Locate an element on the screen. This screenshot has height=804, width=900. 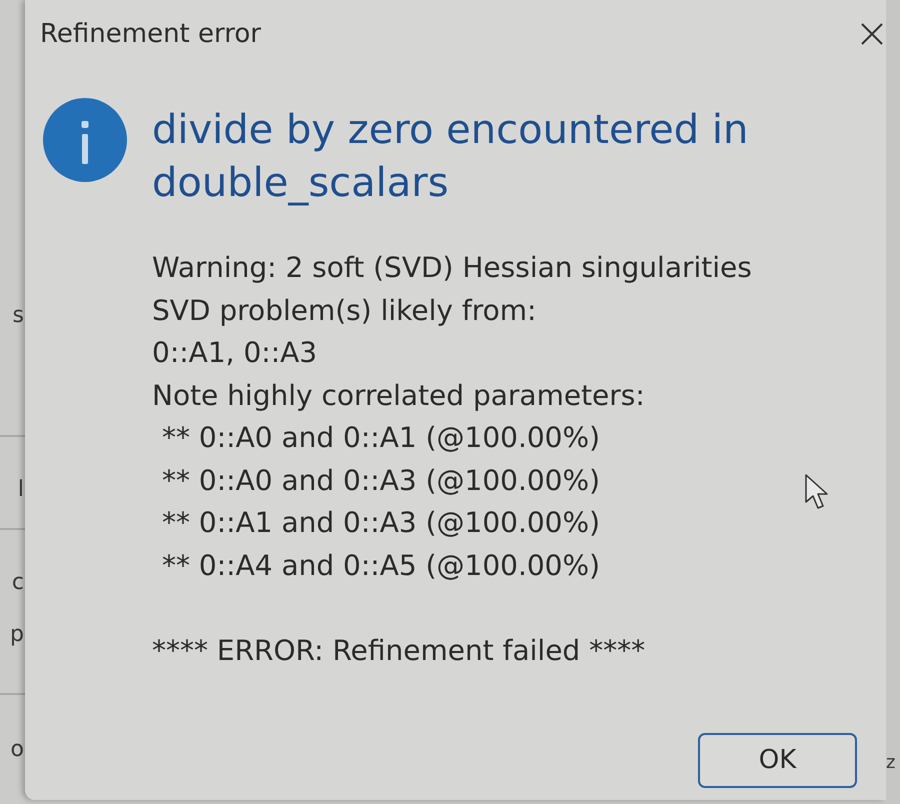
message-text: SVD problem(s) likely from: is located at coordinates (345, 310).